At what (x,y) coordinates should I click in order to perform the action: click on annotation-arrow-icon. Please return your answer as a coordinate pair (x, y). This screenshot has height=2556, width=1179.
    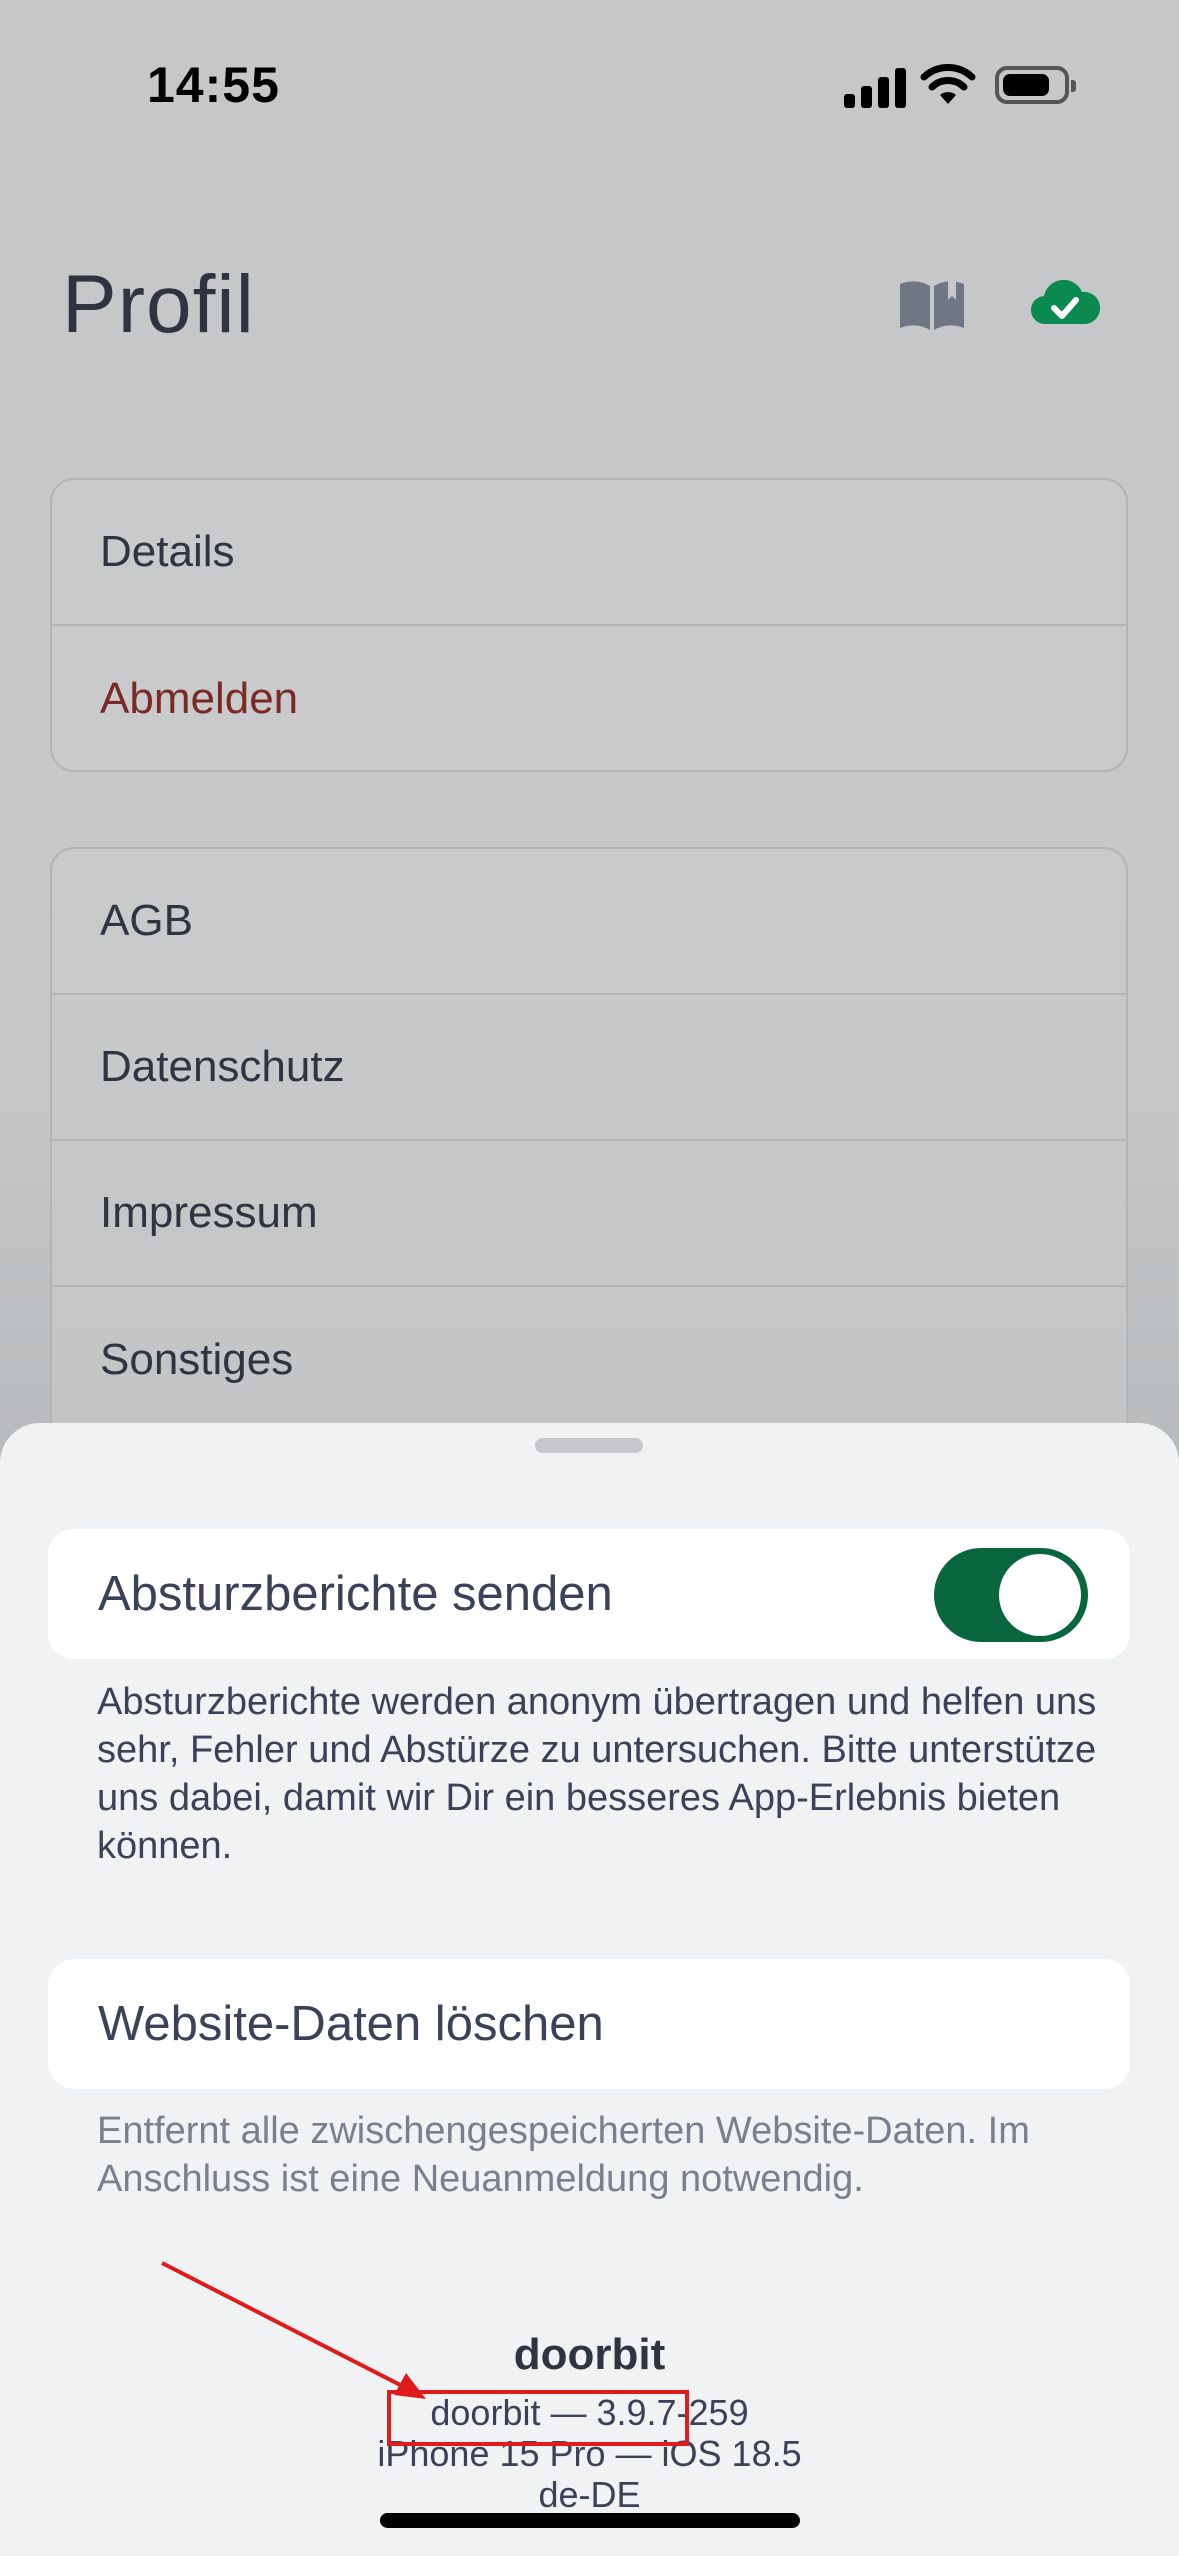
    Looking at the image, I should click on (293, 2330).